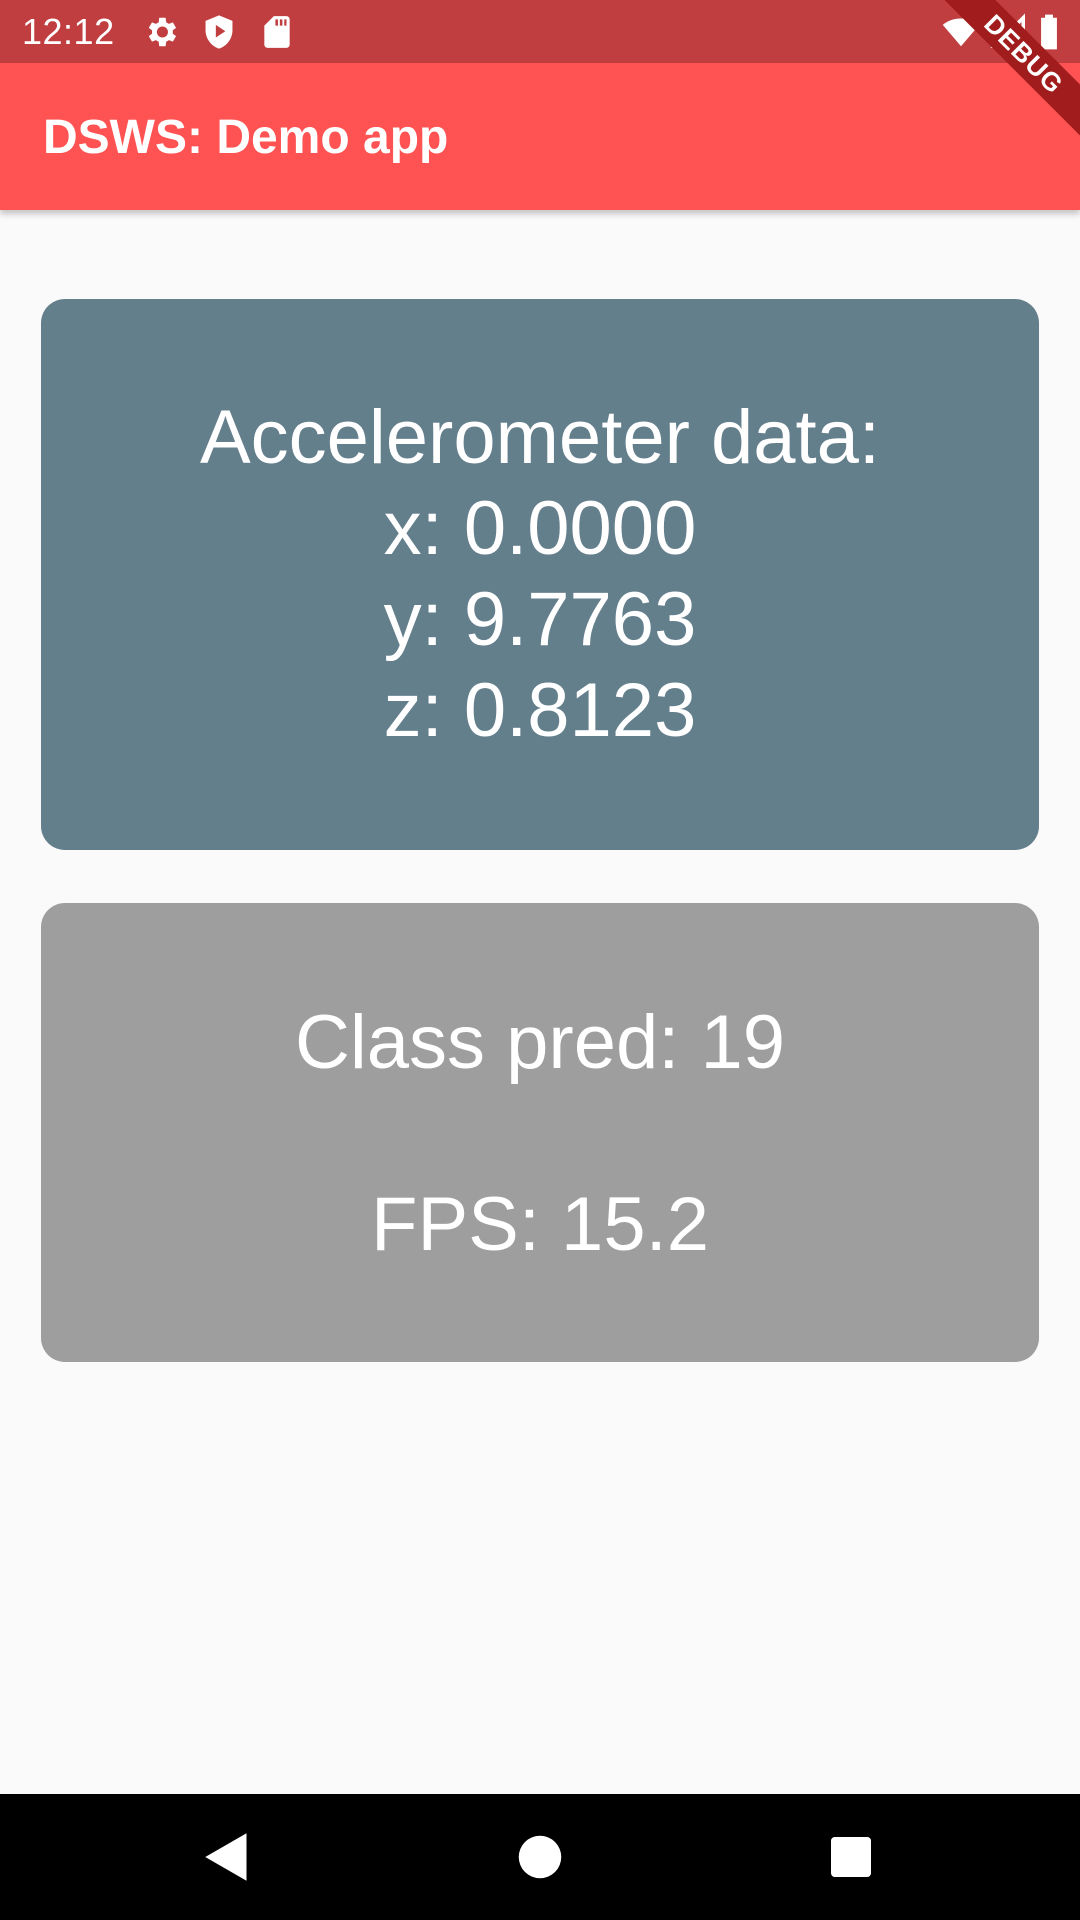  I want to click on fps: FPS: 15.2, so click(540, 1224).